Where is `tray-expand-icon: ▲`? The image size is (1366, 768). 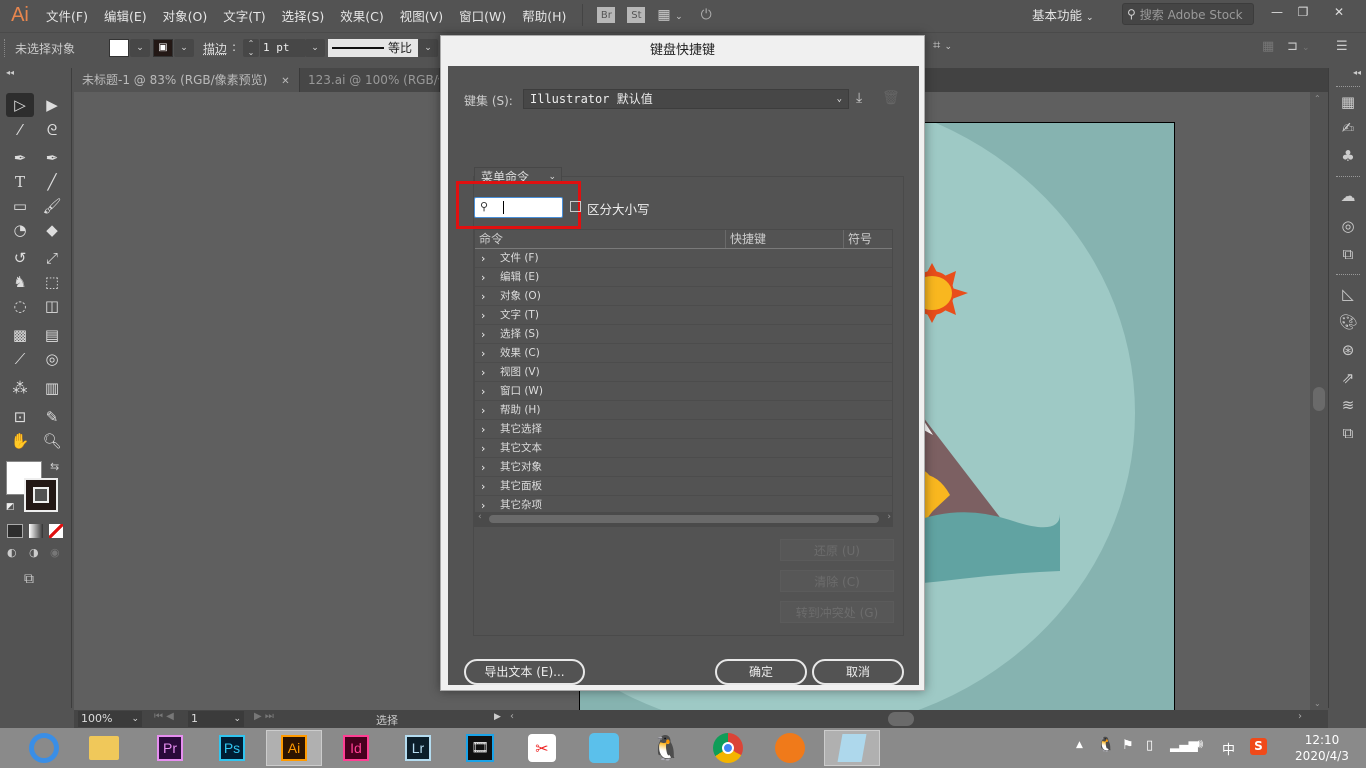
tray-expand-icon: ▲ is located at coordinates (1079, 745).